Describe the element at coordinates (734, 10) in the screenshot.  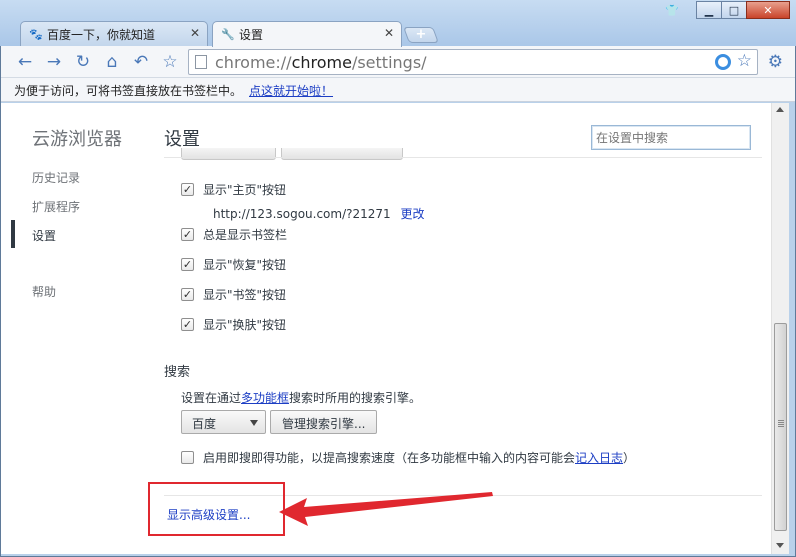
I see `maximize-button: □` at that location.